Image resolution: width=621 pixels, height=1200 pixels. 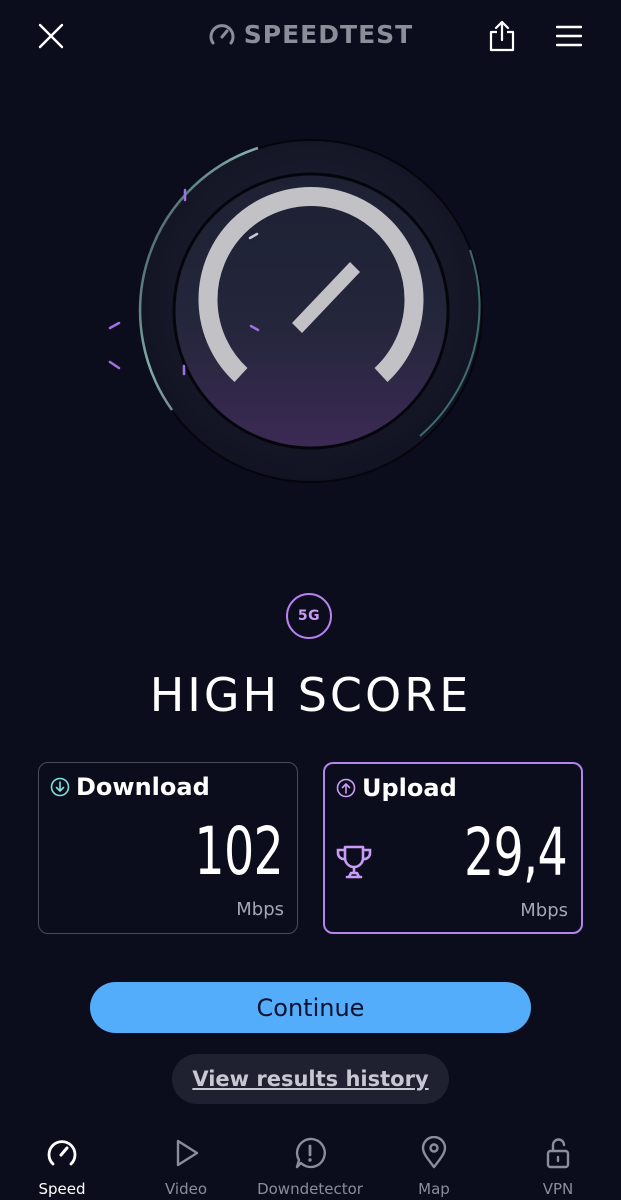 I want to click on download-card: Download 102 Mbps, so click(x=168, y=848).